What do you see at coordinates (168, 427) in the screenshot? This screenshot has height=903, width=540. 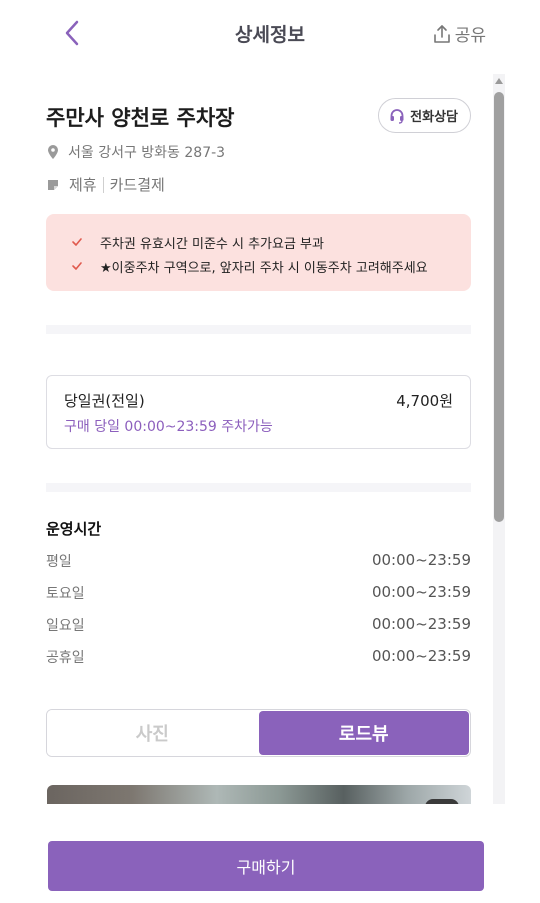 I see `ticket-description: 구매 당일 00:00~23:59 주차가능` at bounding box center [168, 427].